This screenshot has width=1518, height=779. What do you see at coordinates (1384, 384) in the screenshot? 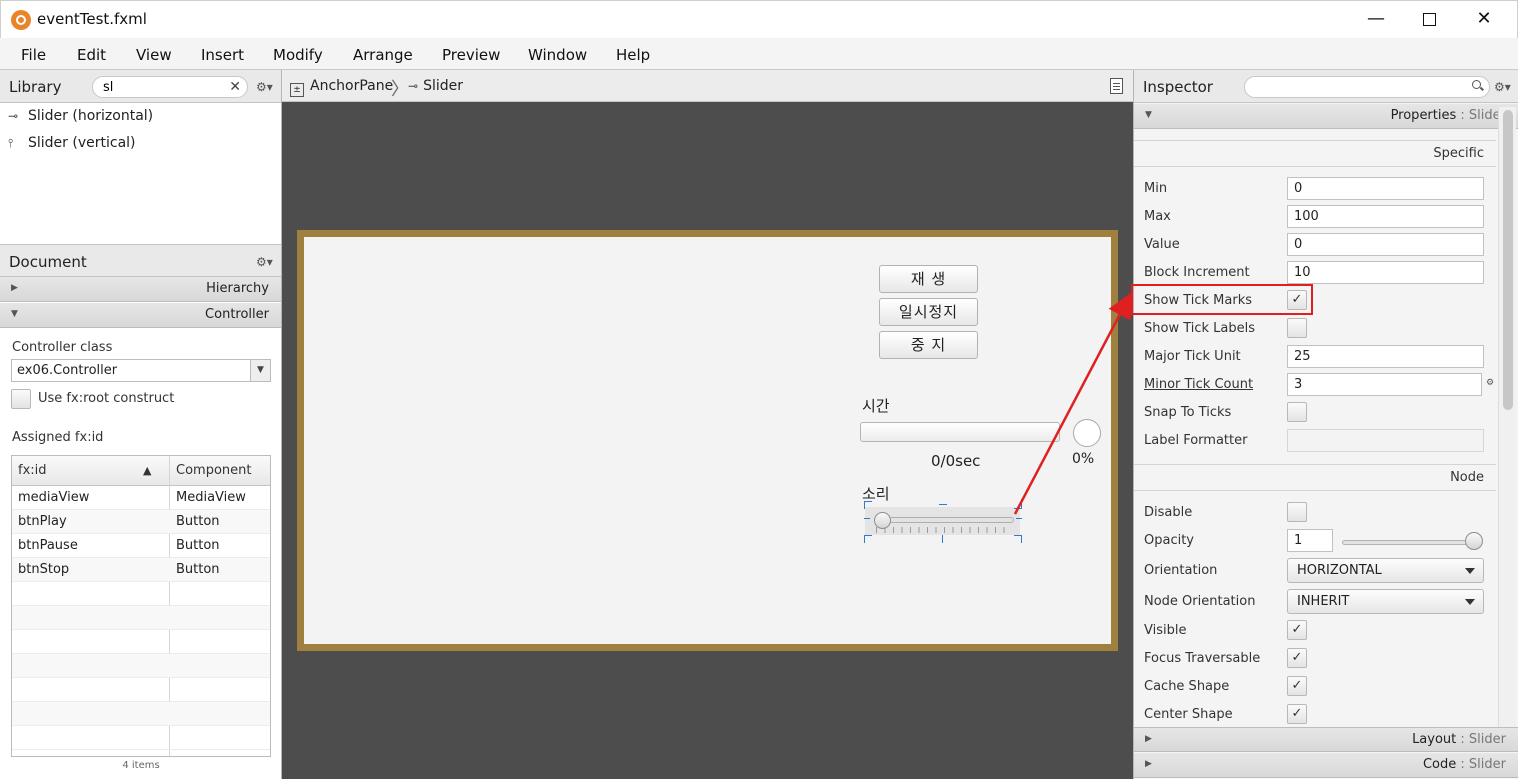
I see `minor-tick-count-input: 3` at bounding box center [1384, 384].